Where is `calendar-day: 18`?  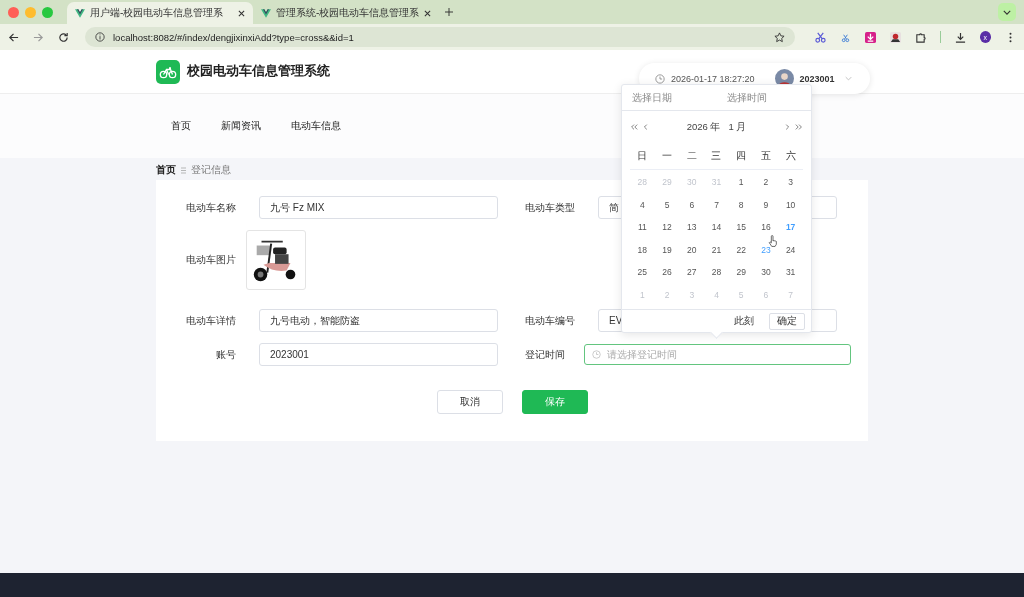
calendar-day: 18 is located at coordinates (642, 249).